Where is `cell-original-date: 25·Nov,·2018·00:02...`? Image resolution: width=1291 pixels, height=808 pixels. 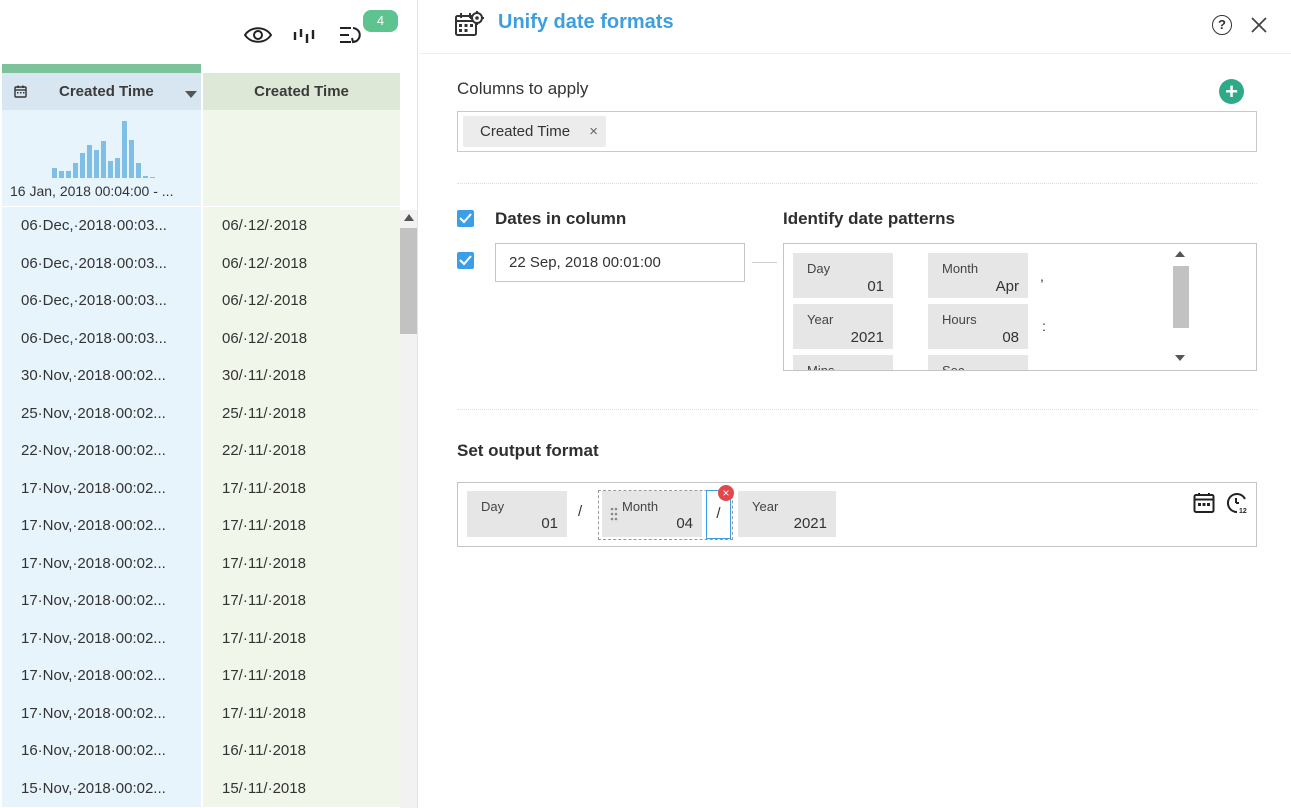
cell-original-date: 25·Nov,·2018·00:02... is located at coordinates (101, 413).